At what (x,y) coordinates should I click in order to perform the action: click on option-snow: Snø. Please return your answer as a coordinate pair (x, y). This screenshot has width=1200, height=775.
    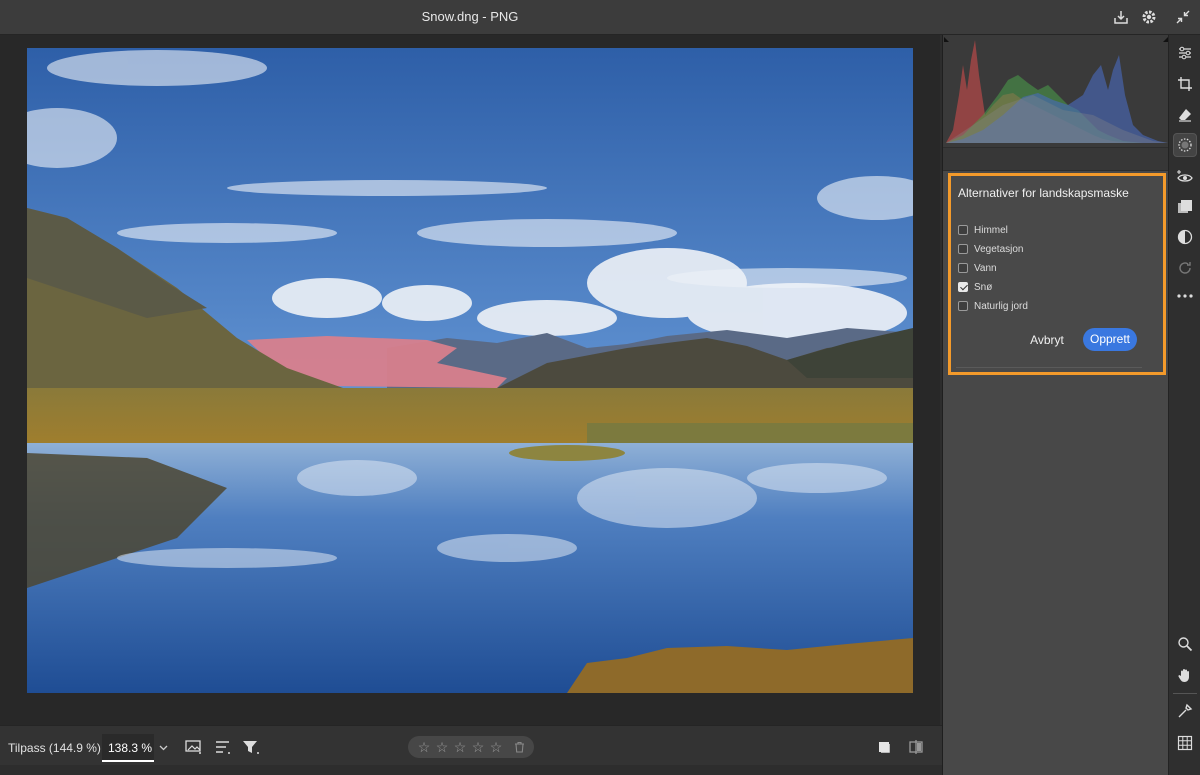
    Looking at the image, I should click on (975, 287).